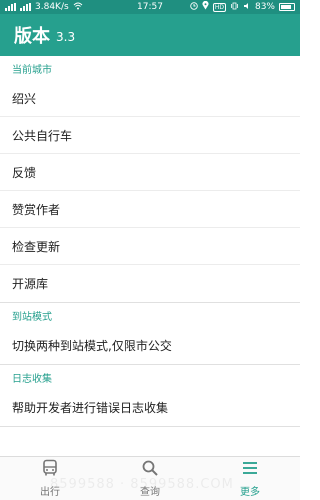  I want to click on list-item-donate: 赞赏作者, so click(150, 209).